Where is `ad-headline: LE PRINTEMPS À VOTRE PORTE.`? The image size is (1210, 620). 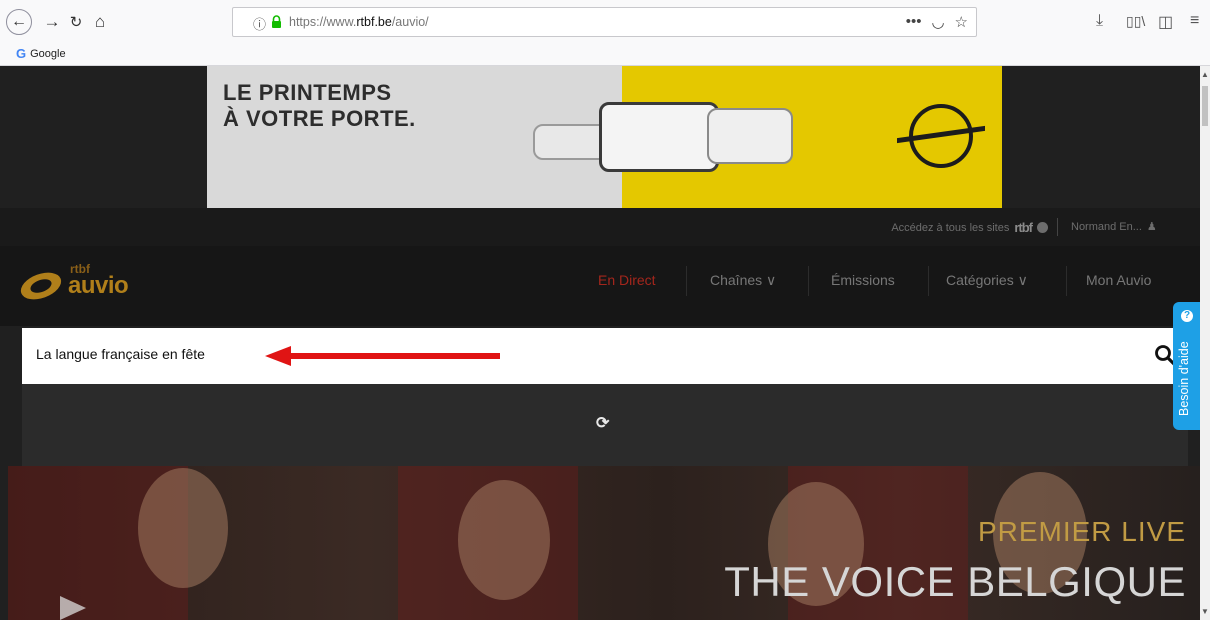 ad-headline: LE PRINTEMPS À VOTRE PORTE. is located at coordinates (319, 105).